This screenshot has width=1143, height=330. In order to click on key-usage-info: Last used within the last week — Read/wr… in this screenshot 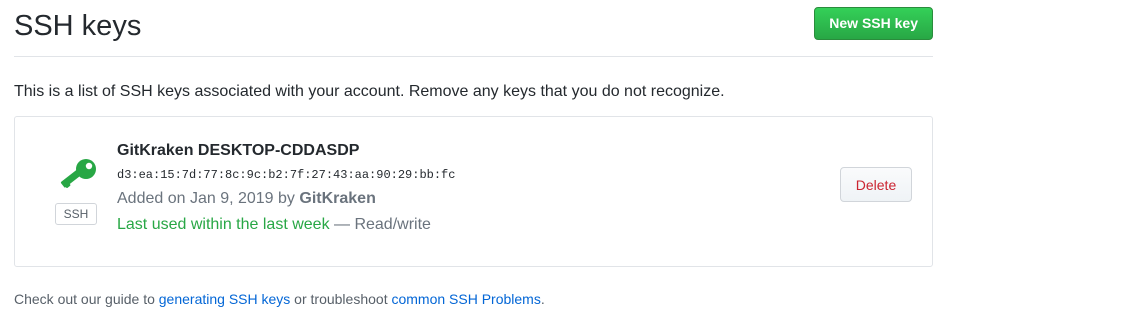, I will do `click(286, 225)`.